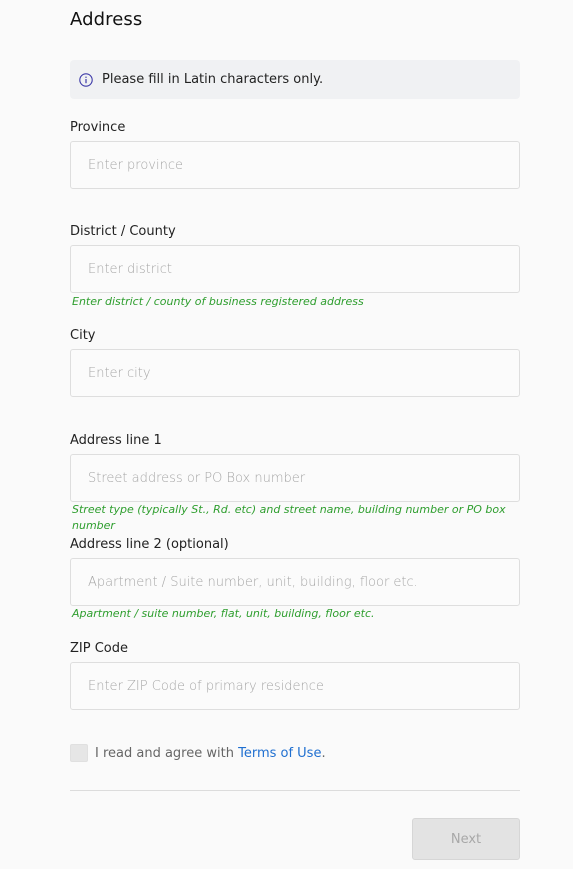 This screenshot has width=573, height=869. What do you see at coordinates (295, 373) in the screenshot?
I see `city-input` at bounding box center [295, 373].